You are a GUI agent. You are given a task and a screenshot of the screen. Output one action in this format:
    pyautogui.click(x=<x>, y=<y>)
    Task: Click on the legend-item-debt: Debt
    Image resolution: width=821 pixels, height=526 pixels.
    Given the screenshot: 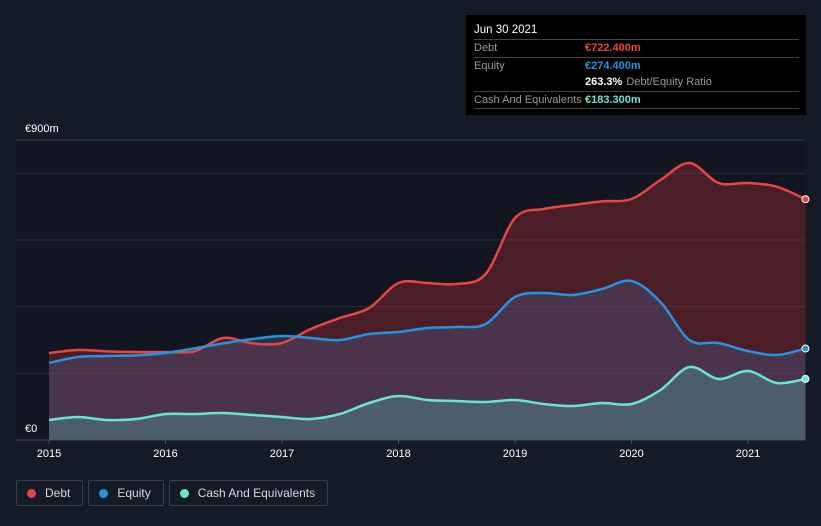 What is the action you would take?
    pyautogui.click(x=50, y=493)
    